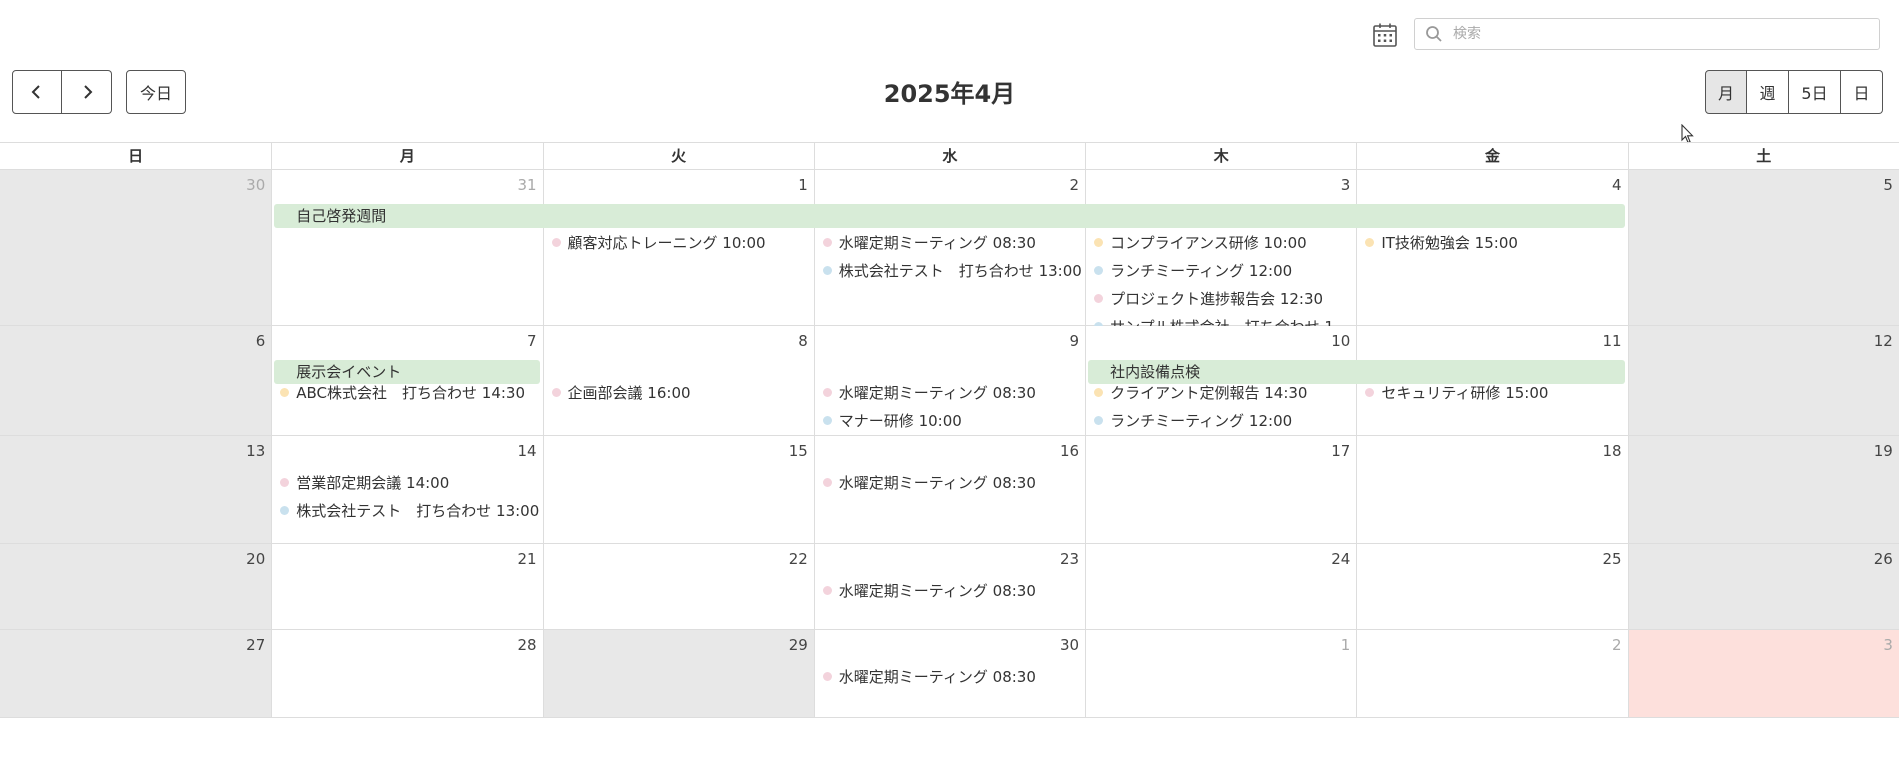 The width and height of the screenshot is (1899, 770). I want to click on prev-month-button, so click(37, 92).